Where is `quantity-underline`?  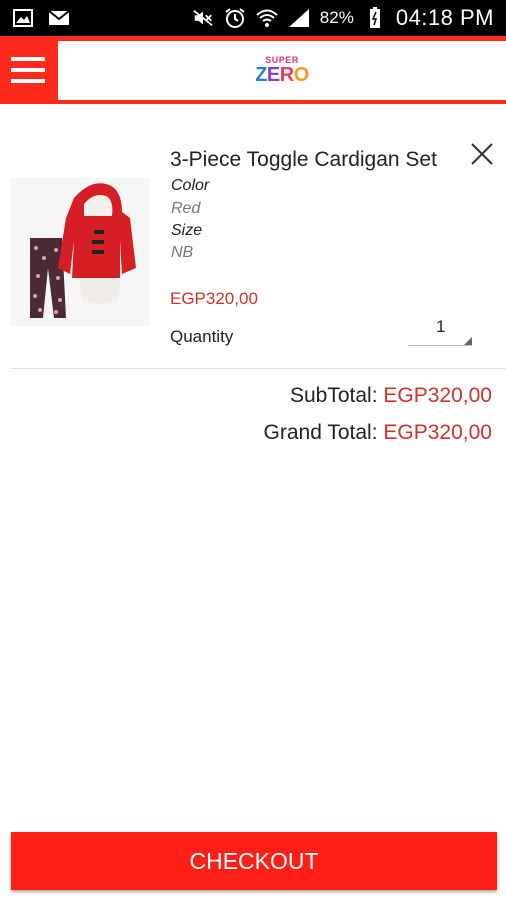 quantity-underline is located at coordinates (440, 345).